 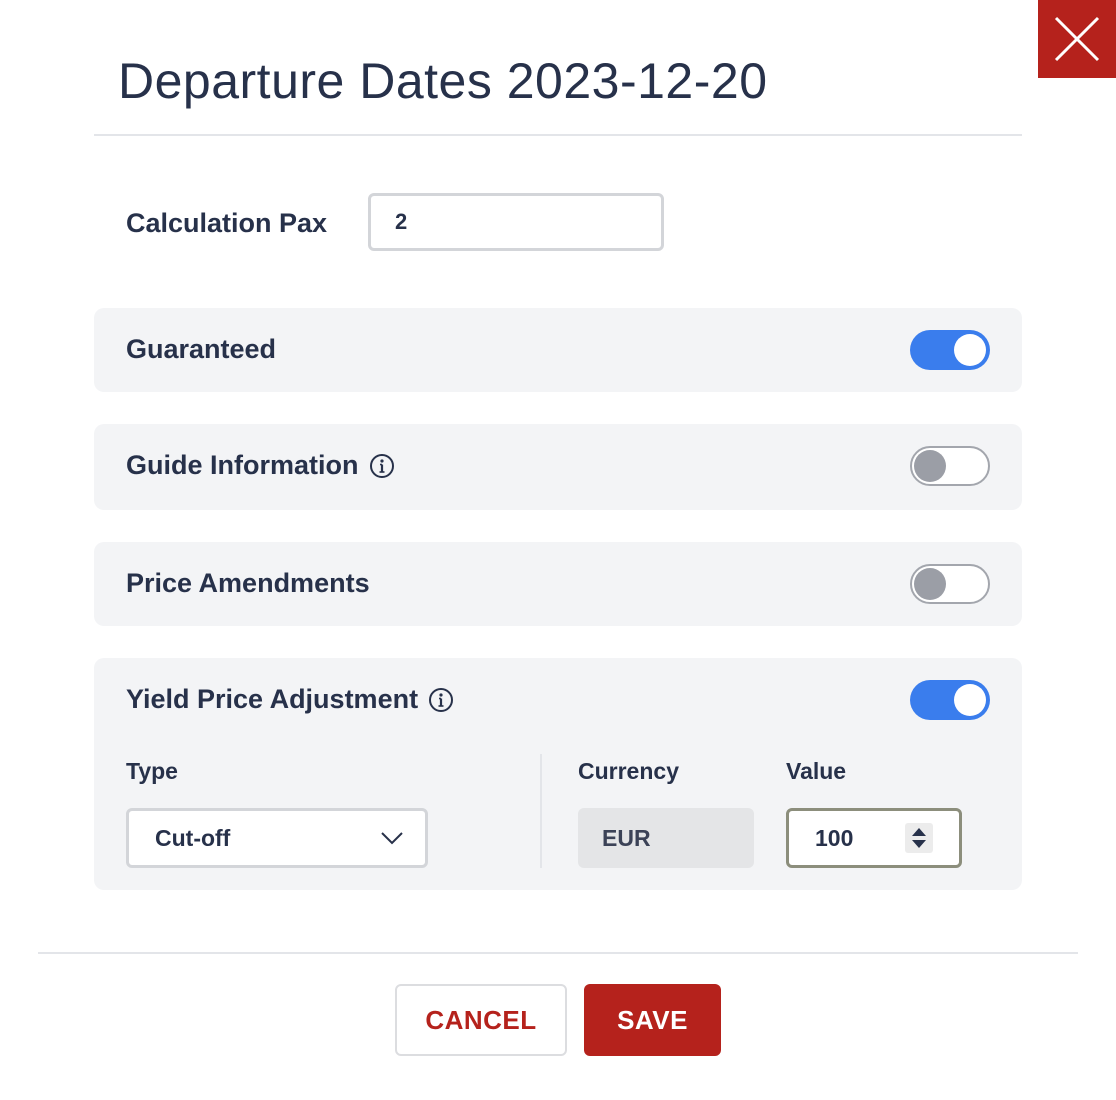 I want to click on calculation-pax-input, so click(x=516, y=222).